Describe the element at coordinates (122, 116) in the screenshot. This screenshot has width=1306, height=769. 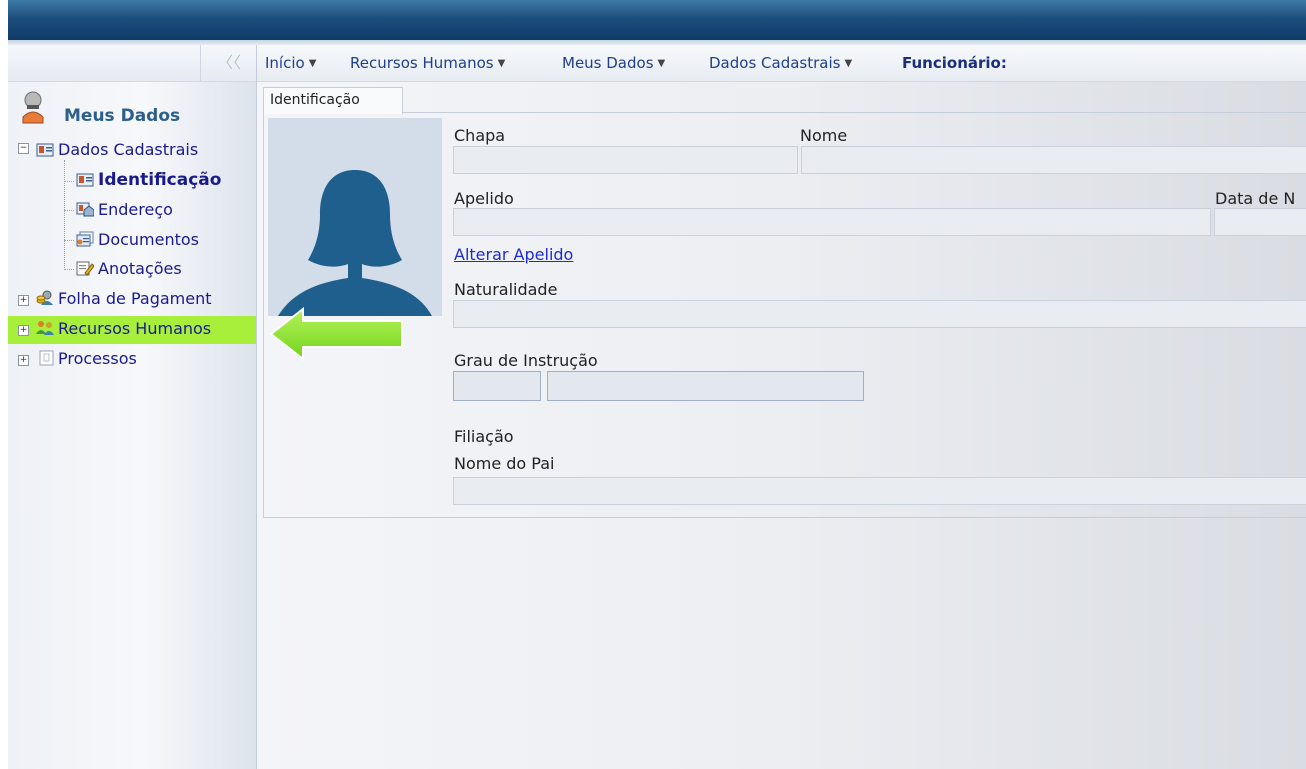
I see `sidebar-title: Meus Dados` at that location.